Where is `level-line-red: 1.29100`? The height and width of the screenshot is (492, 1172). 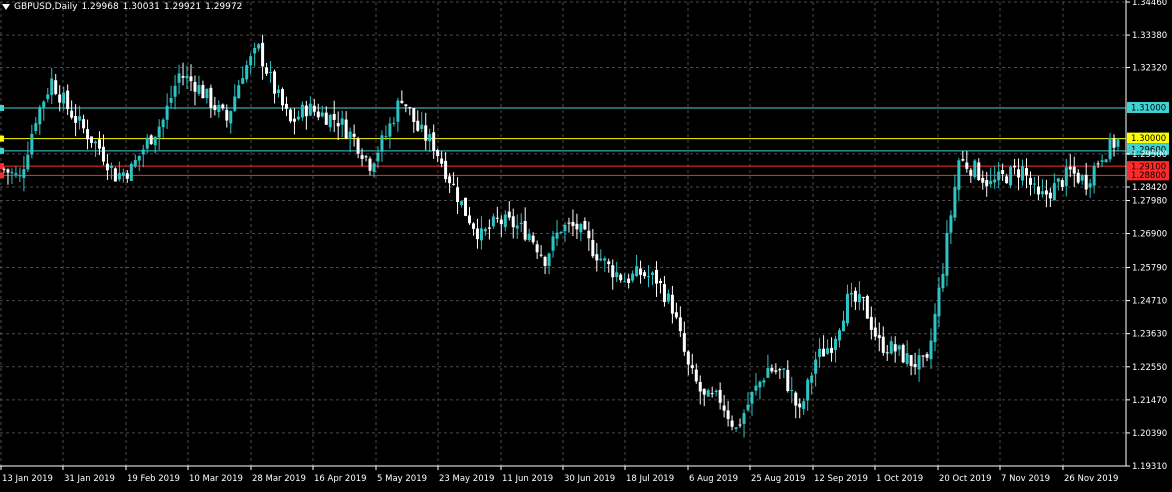 level-line-red: 1.29100 is located at coordinates (584, 167).